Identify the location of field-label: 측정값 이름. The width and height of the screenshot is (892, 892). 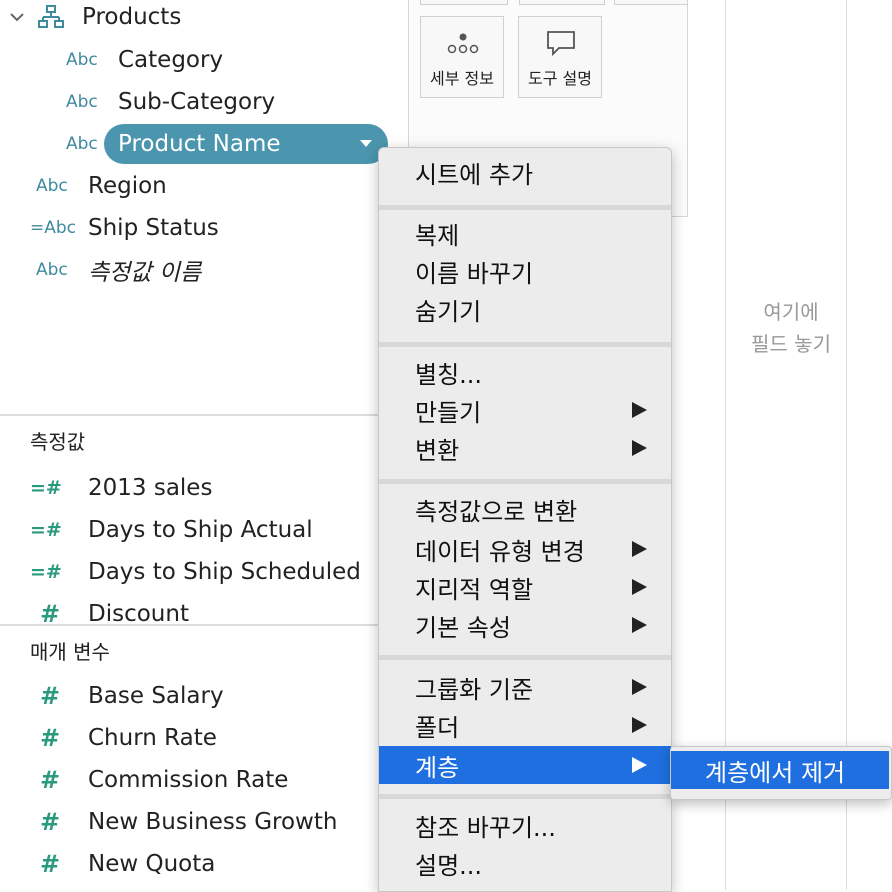
(145, 273).